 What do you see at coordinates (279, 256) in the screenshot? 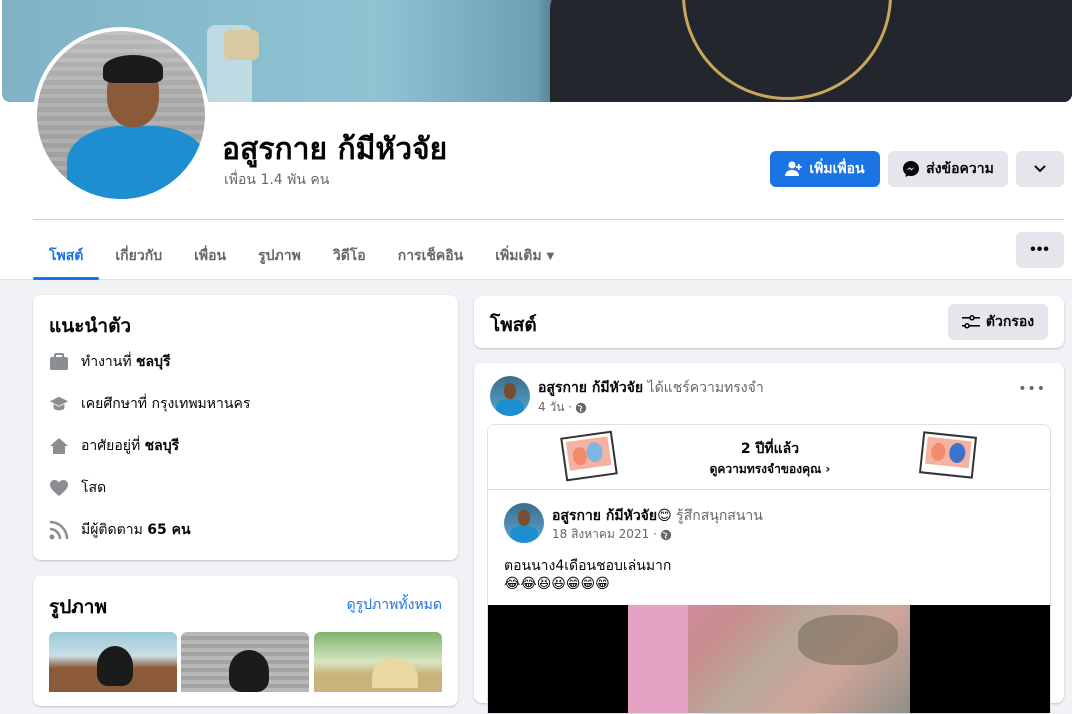
I see `tab-photos: รูปภาพ` at bounding box center [279, 256].